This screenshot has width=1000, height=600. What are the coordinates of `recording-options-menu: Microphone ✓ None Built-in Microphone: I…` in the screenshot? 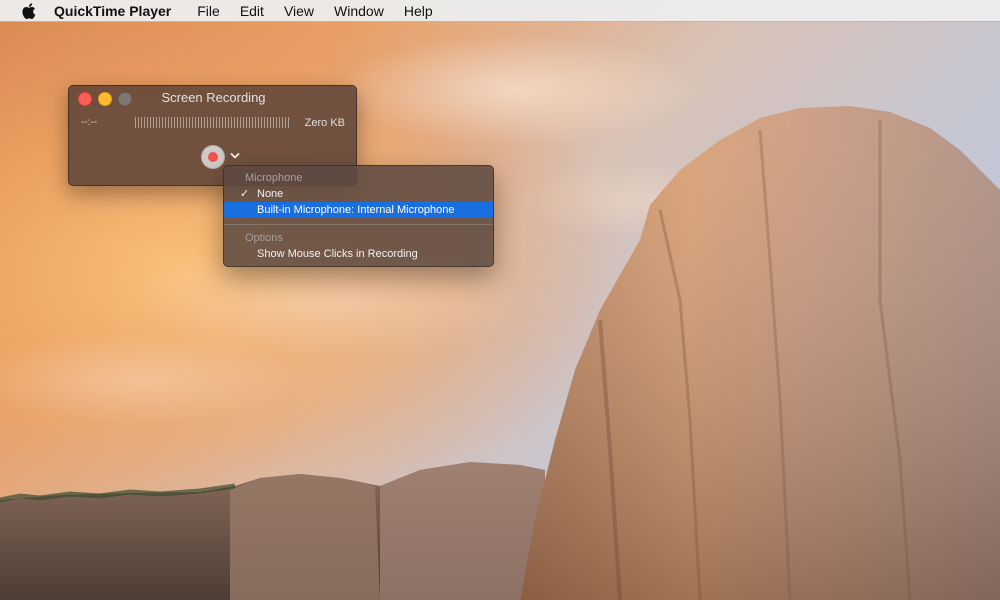 It's located at (358, 216).